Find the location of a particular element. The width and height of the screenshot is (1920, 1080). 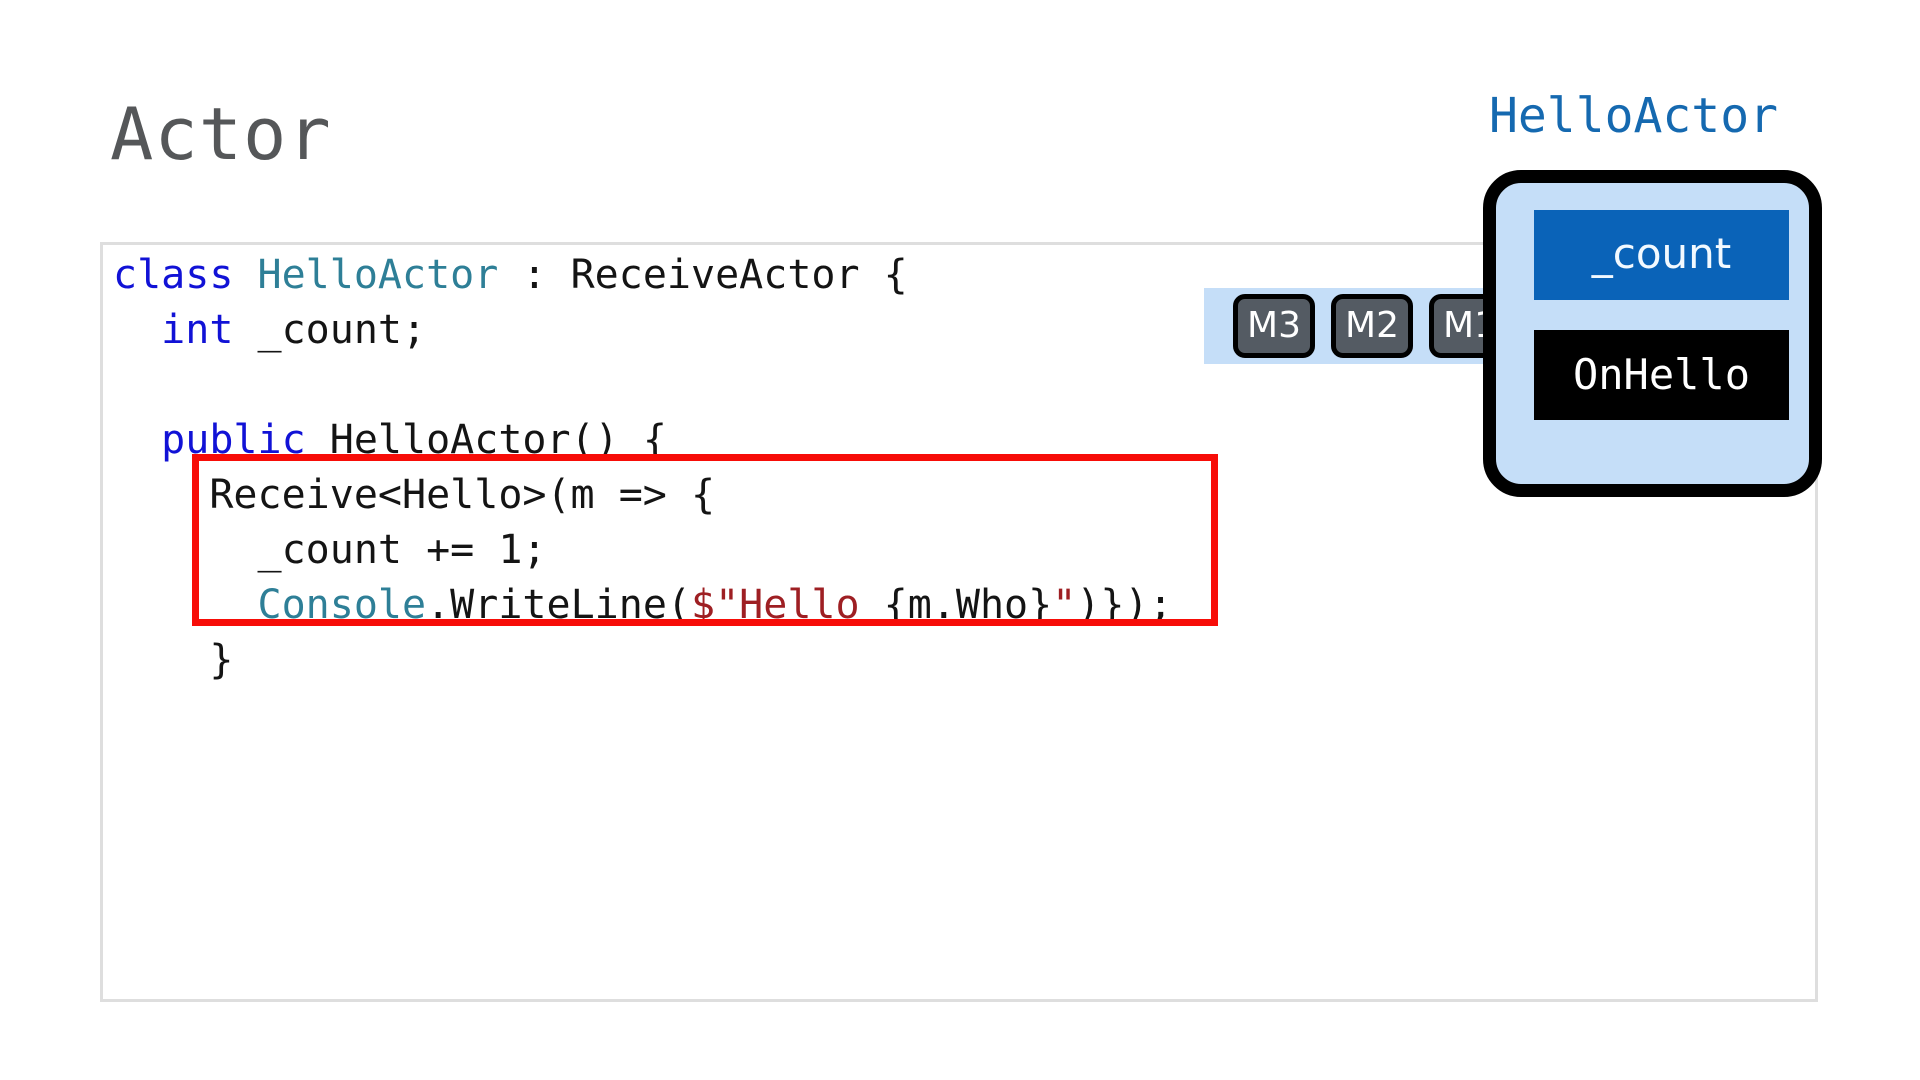

code-token: _count += 1; is located at coordinates (330, 550).